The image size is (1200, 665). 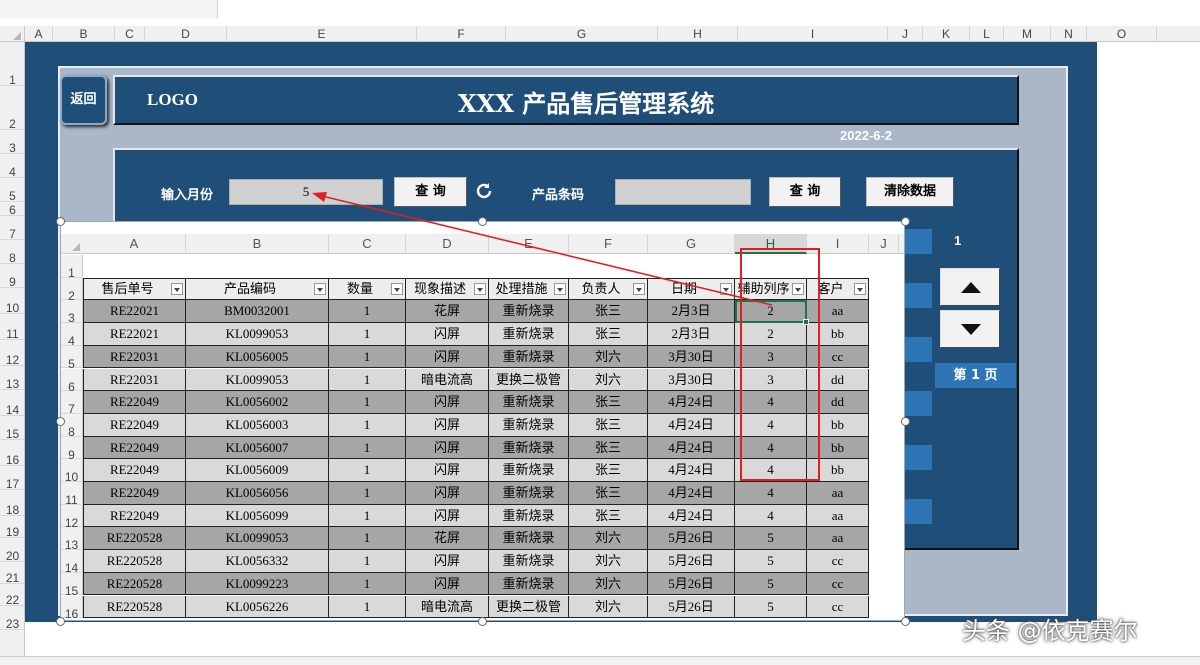 What do you see at coordinates (529, 607) in the screenshot?
I see `table-cell: 更换二极管` at bounding box center [529, 607].